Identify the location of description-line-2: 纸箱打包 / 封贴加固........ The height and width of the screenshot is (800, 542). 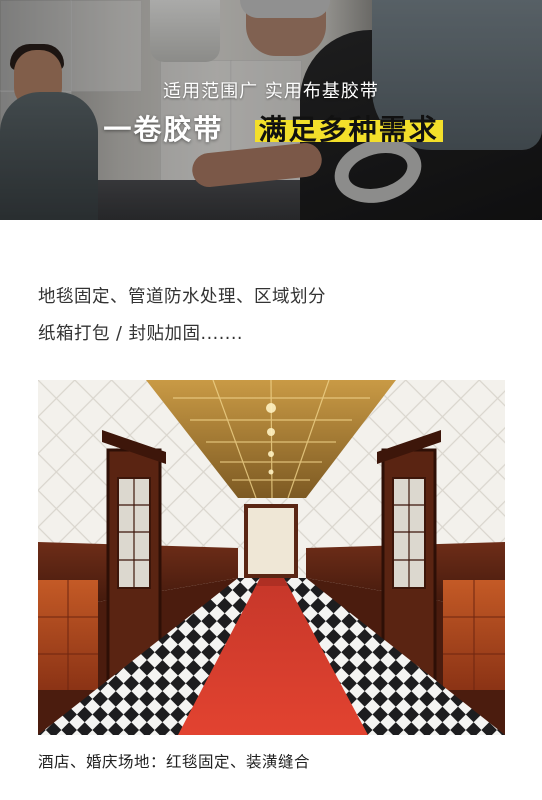
(140, 334).